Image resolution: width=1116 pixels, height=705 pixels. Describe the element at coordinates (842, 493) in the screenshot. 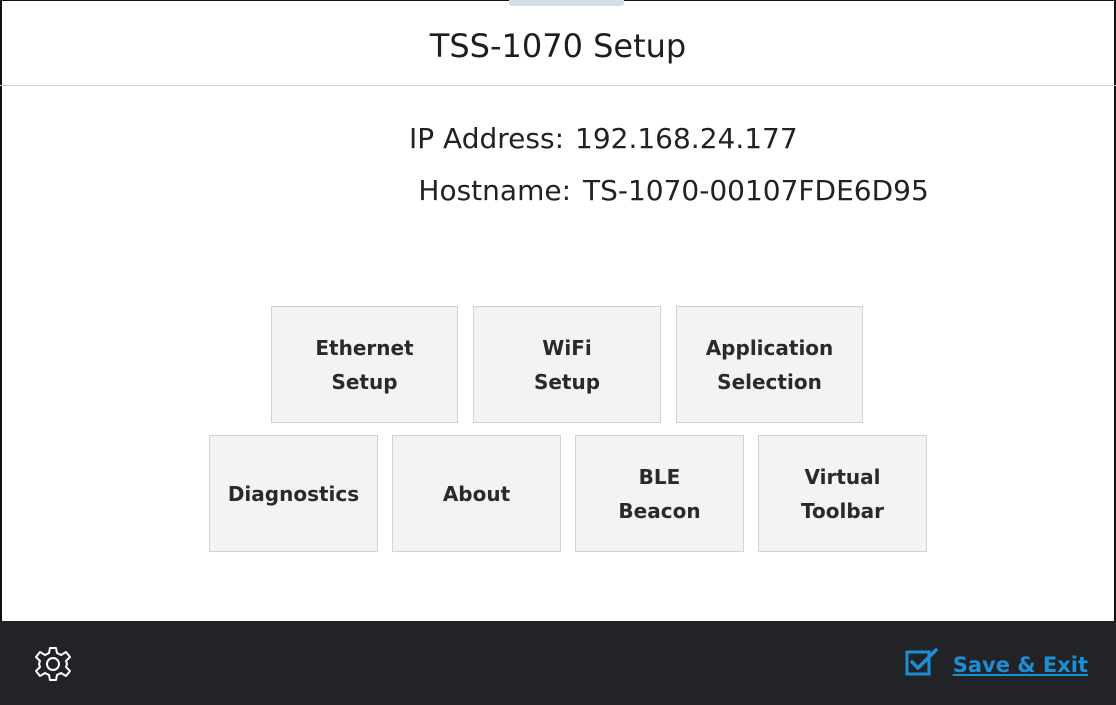

I see `virtual-toolbar-button: Virtual Toolbar` at that location.